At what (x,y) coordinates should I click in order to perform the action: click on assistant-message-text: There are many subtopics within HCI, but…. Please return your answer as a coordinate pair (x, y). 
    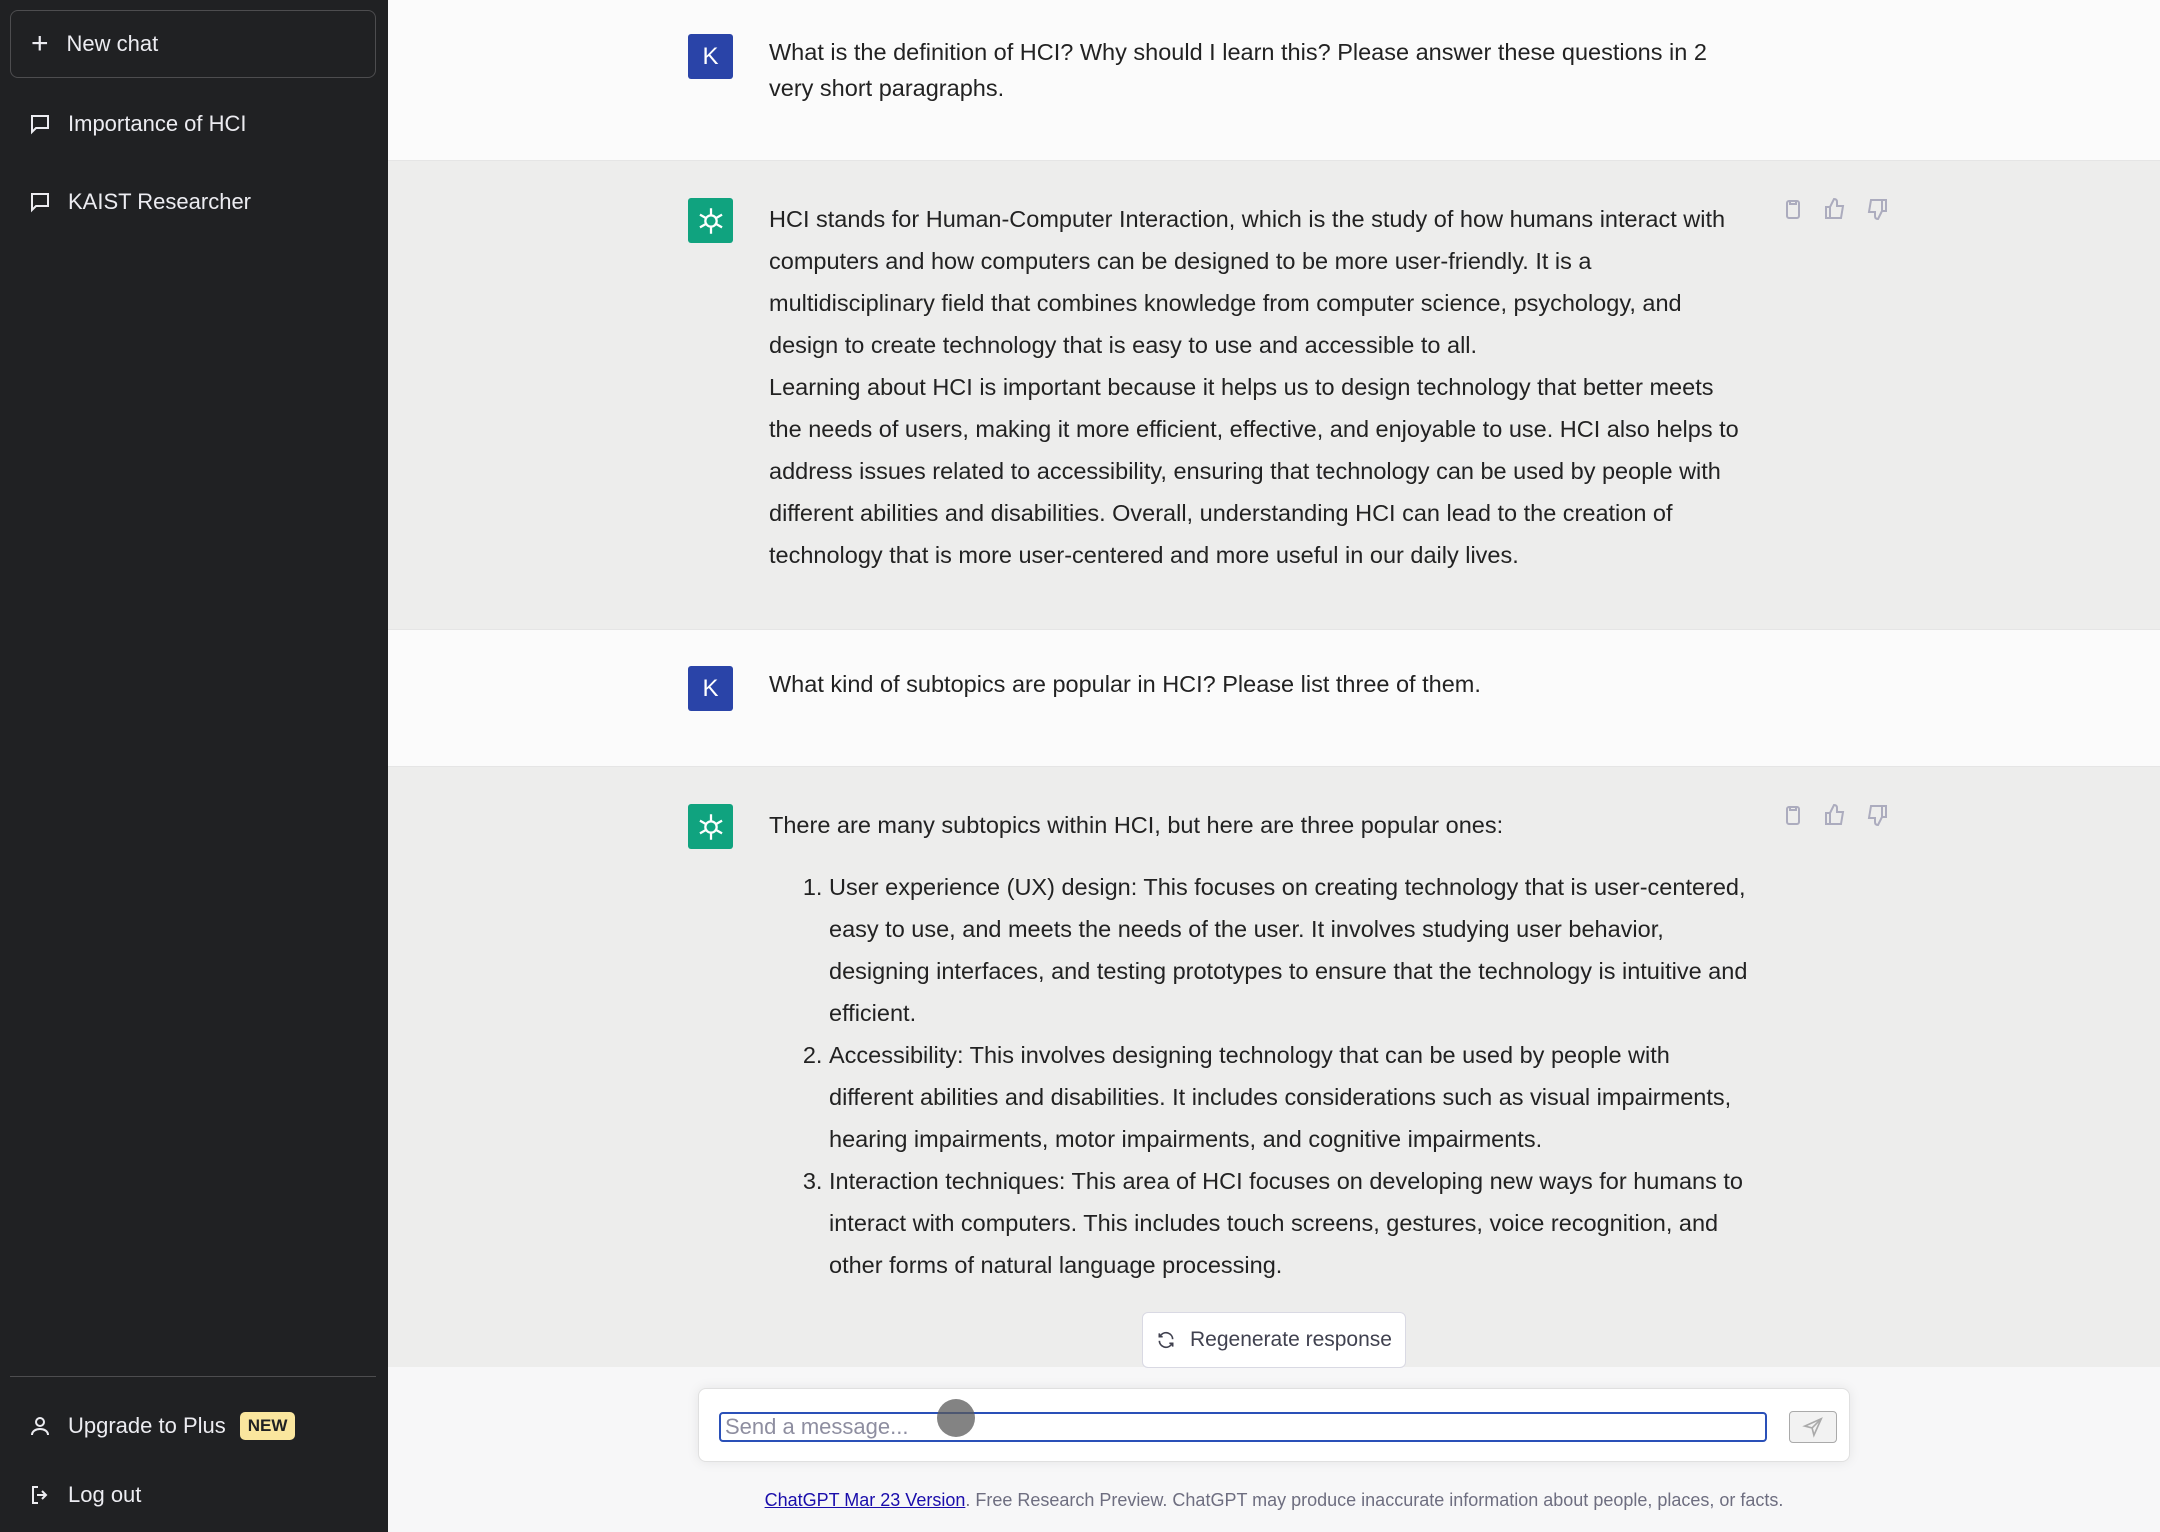
    Looking at the image, I should click on (1259, 1045).